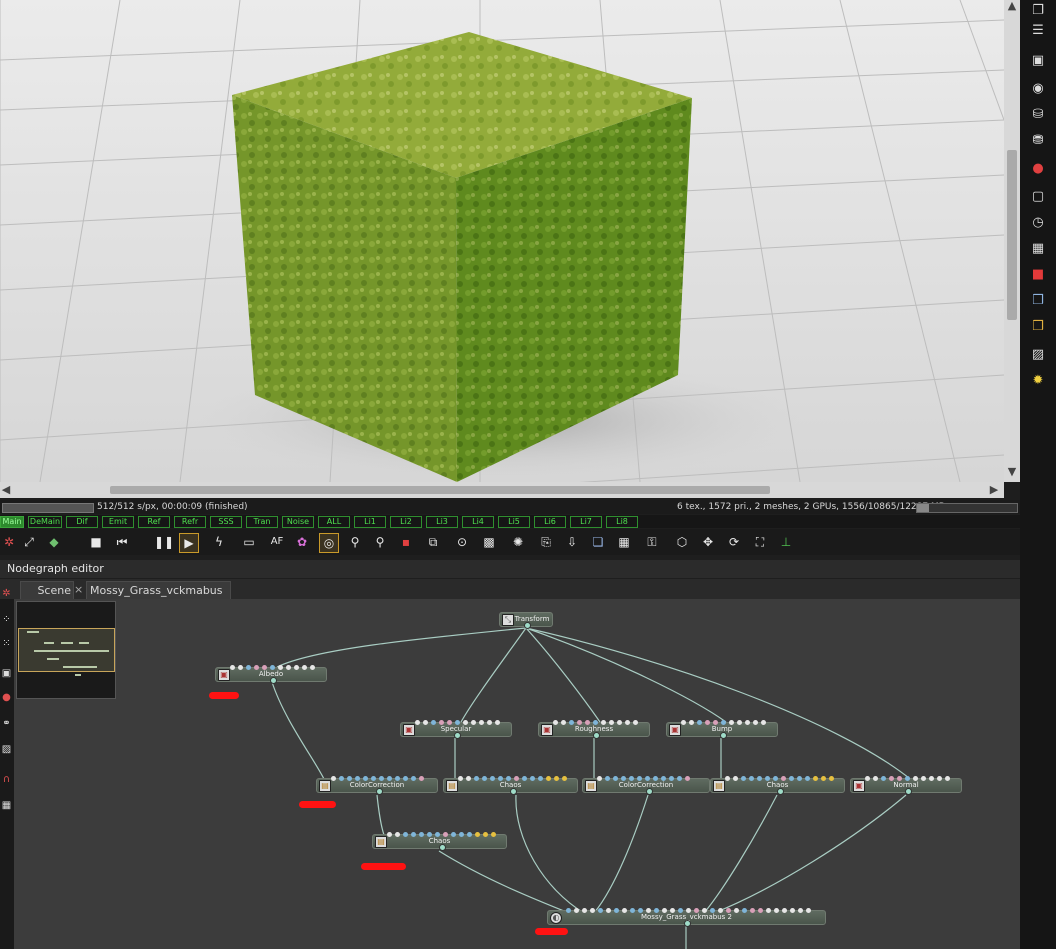 Image resolution: width=1056 pixels, height=949 pixels. Describe the element at coordinates (118, 522) in the screenshot. I see `pass-emit: Emit` at that location.